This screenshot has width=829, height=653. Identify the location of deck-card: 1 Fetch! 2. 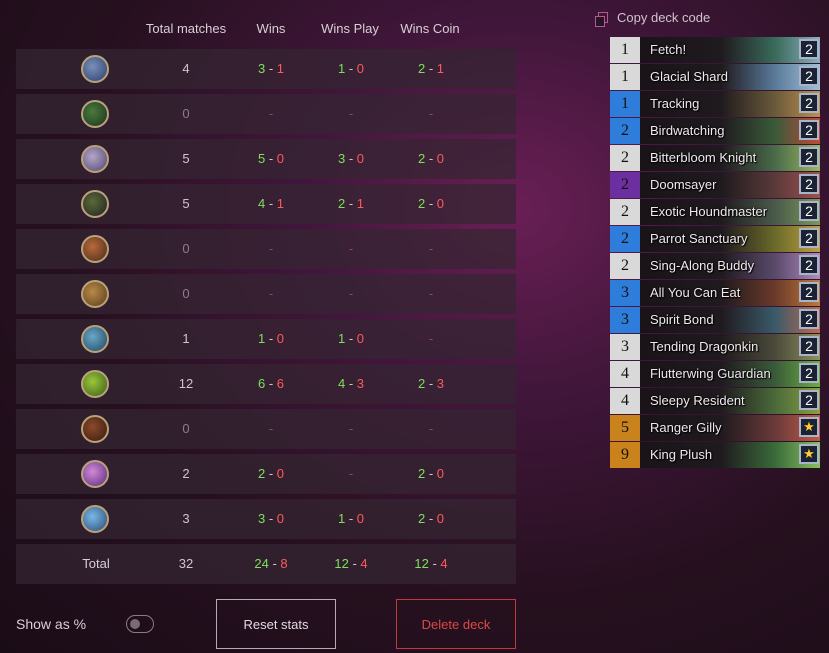
(715, 50).